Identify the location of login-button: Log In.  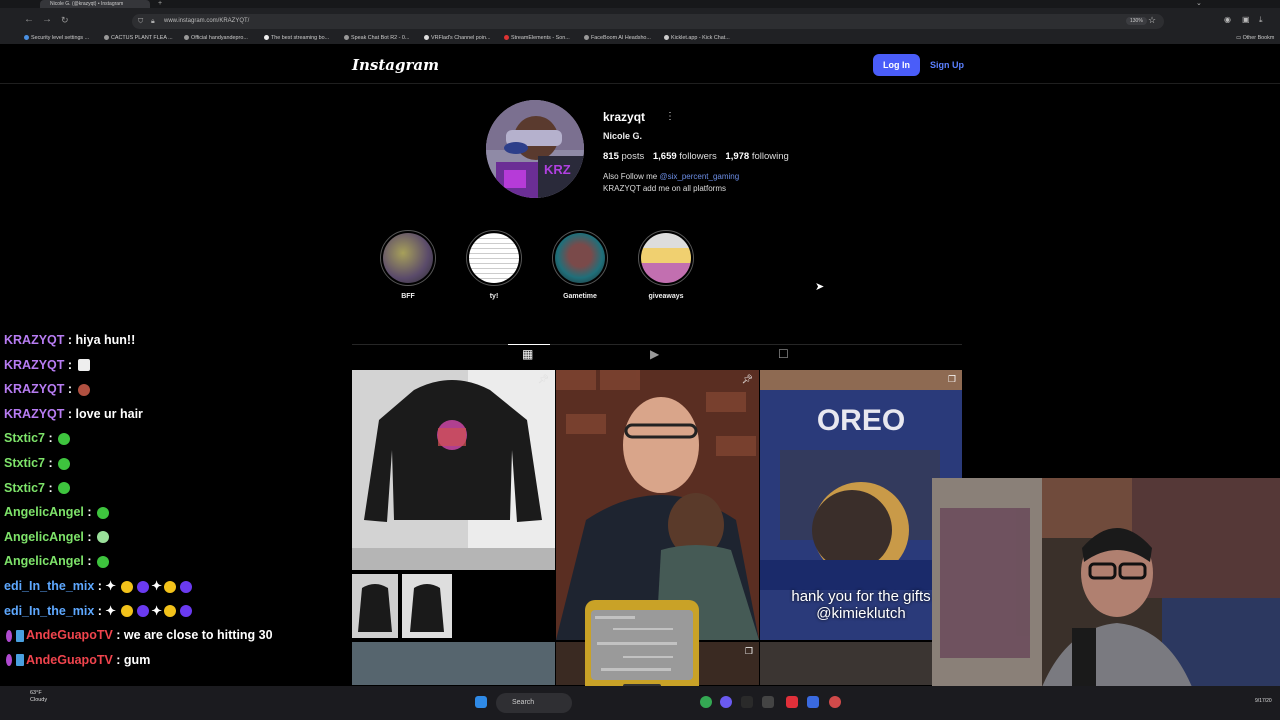
(896, 65).